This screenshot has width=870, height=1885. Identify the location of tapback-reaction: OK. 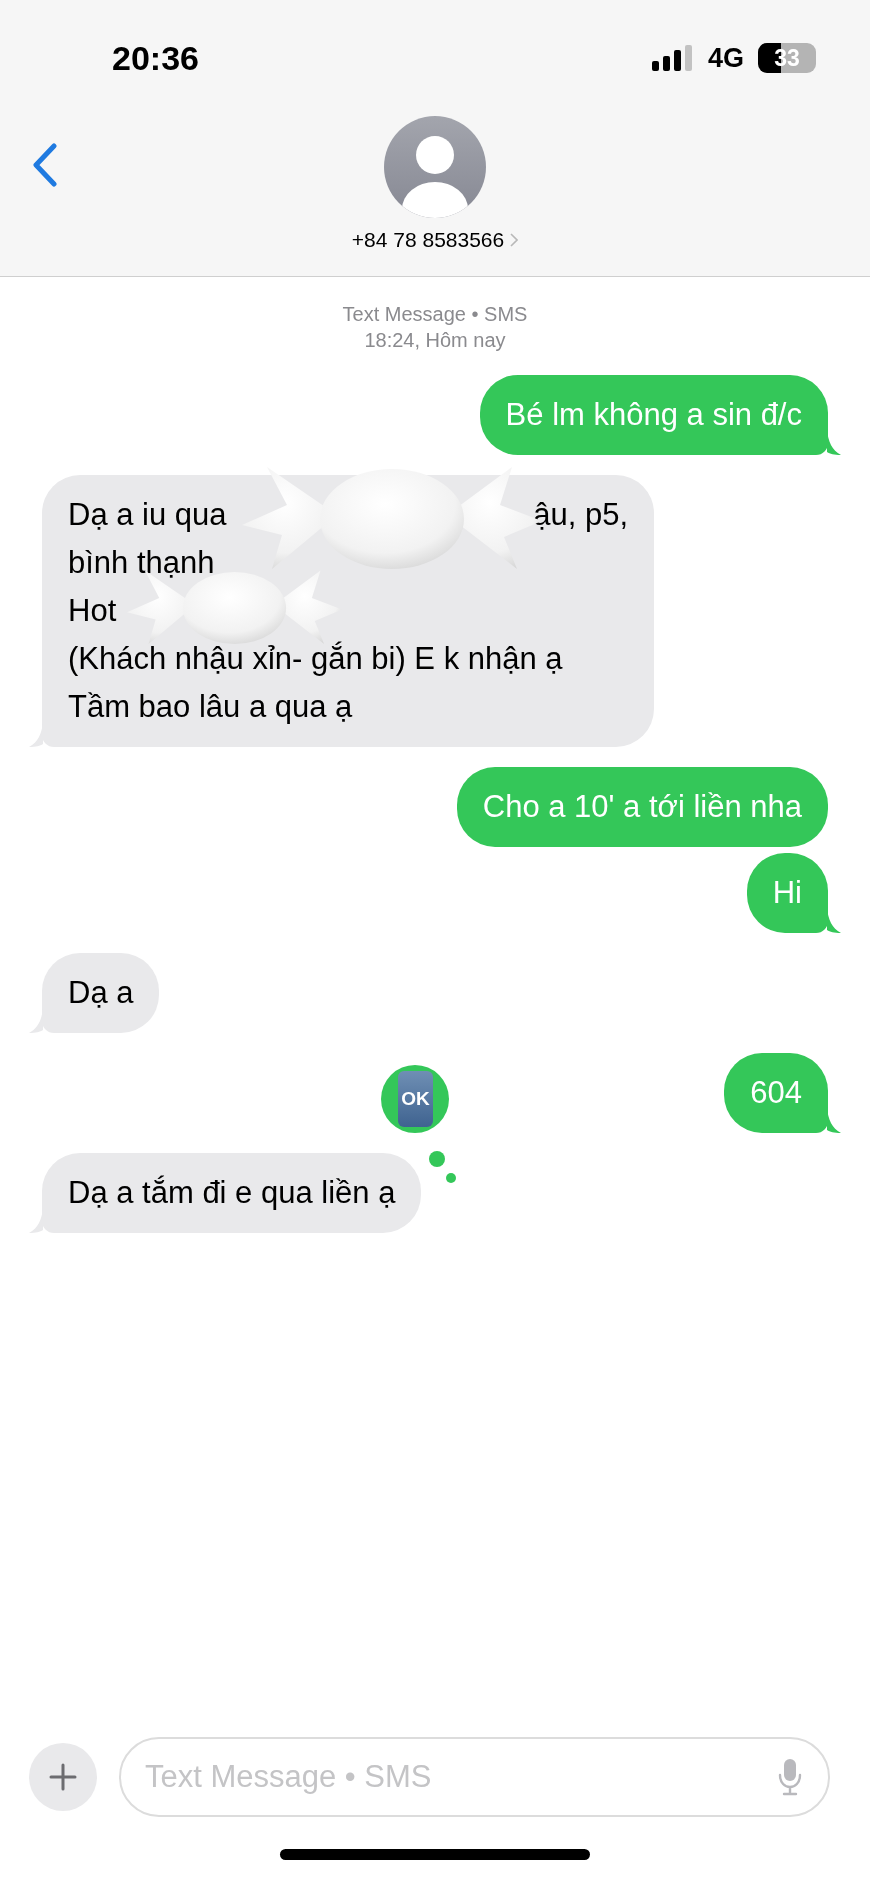
(415, 1099).